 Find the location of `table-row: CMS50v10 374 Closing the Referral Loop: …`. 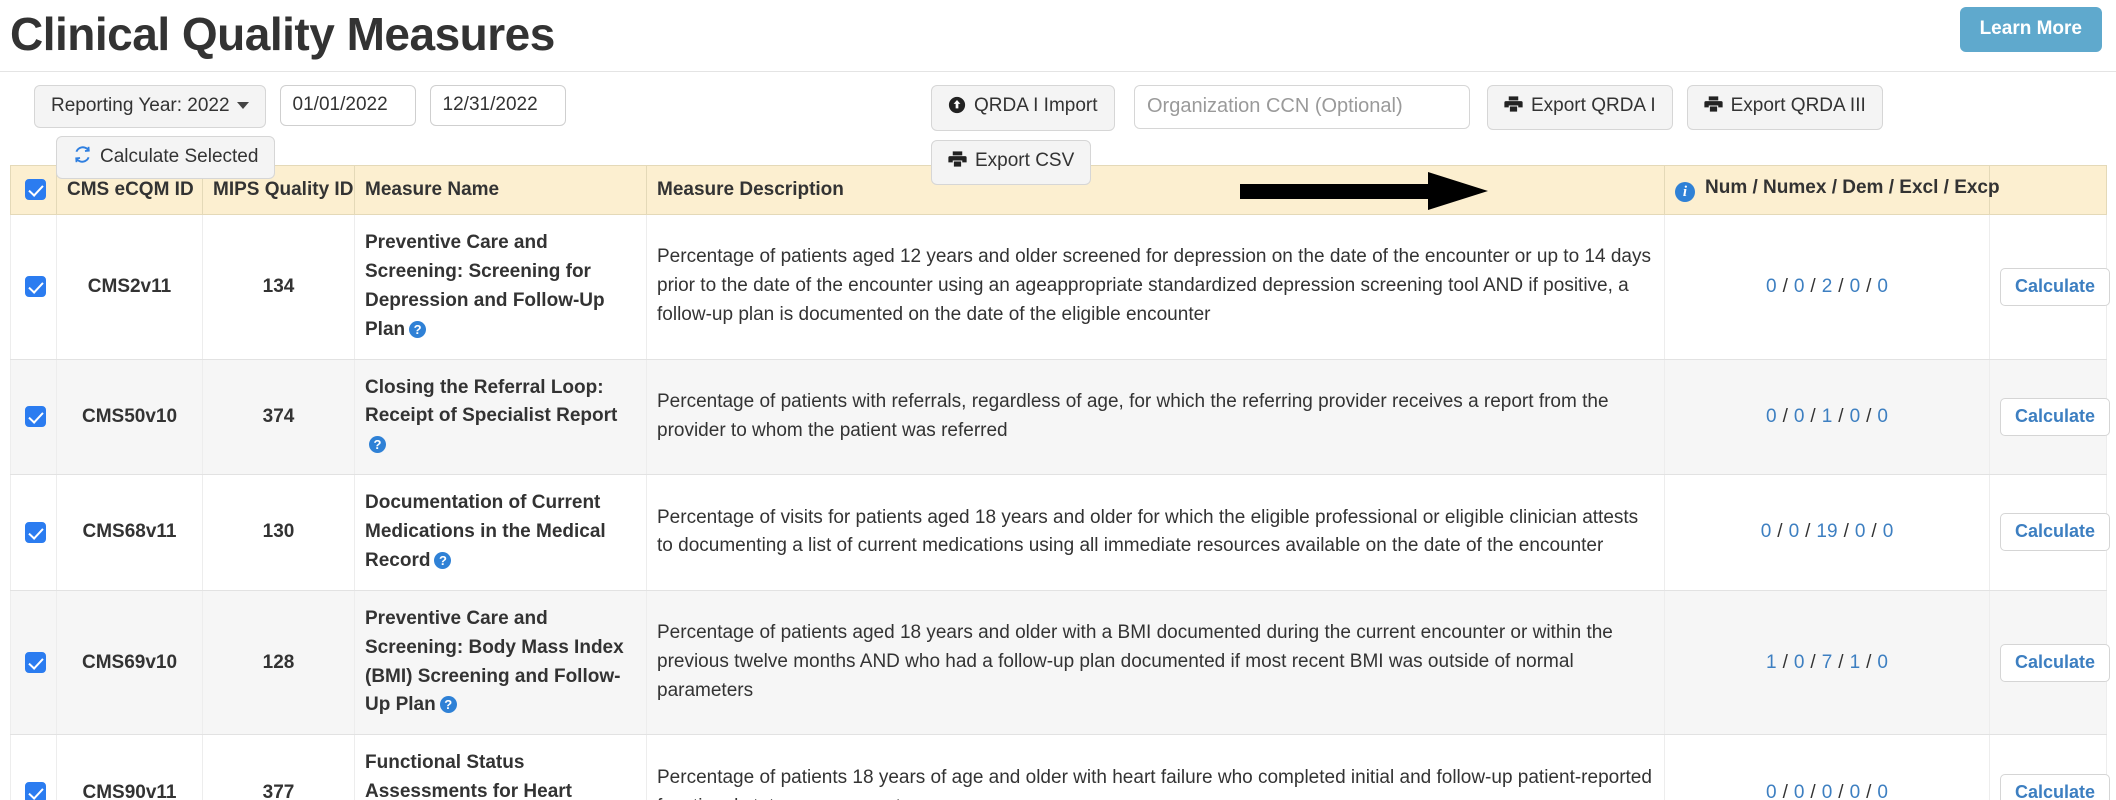

table-row: CMS50v10 374 Closing the Referral Loop: … is located at coordinates (1060, 417).